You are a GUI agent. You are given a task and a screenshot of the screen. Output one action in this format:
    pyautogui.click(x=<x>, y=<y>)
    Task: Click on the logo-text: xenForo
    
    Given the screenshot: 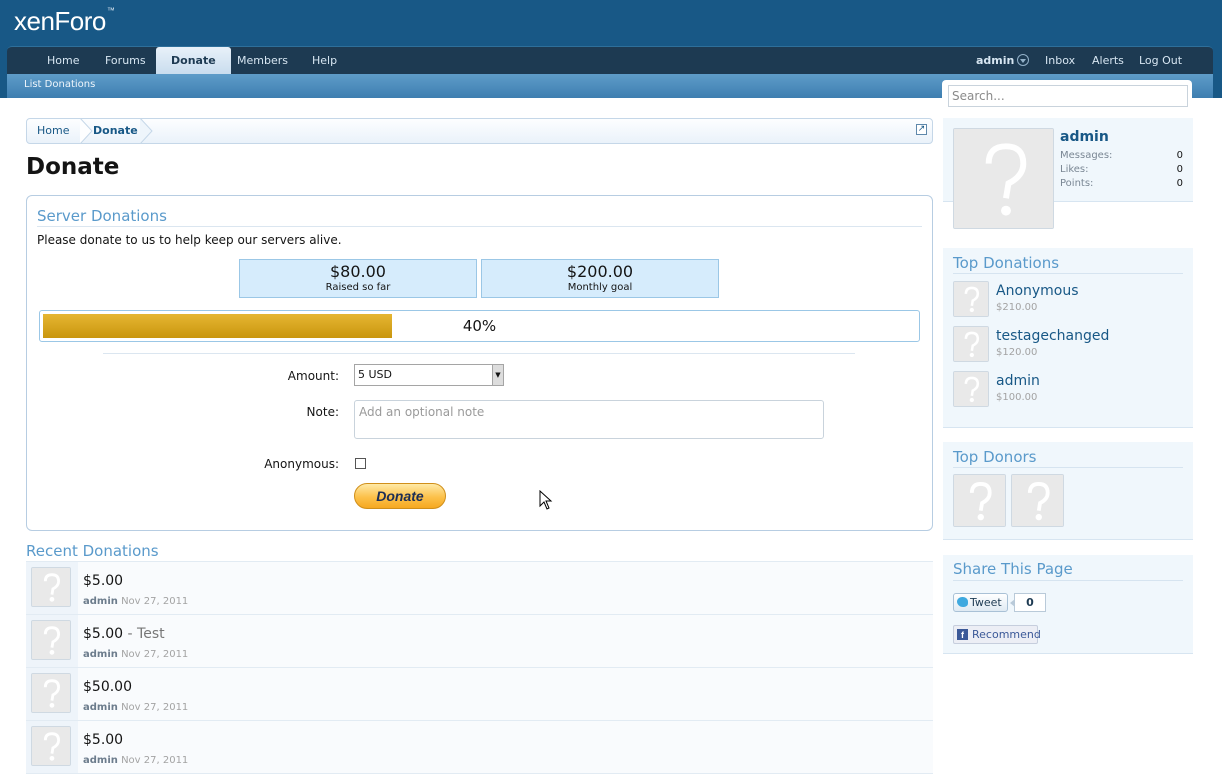 What is the action you would take?
    pyautogui.click(x=60, y=21)
    